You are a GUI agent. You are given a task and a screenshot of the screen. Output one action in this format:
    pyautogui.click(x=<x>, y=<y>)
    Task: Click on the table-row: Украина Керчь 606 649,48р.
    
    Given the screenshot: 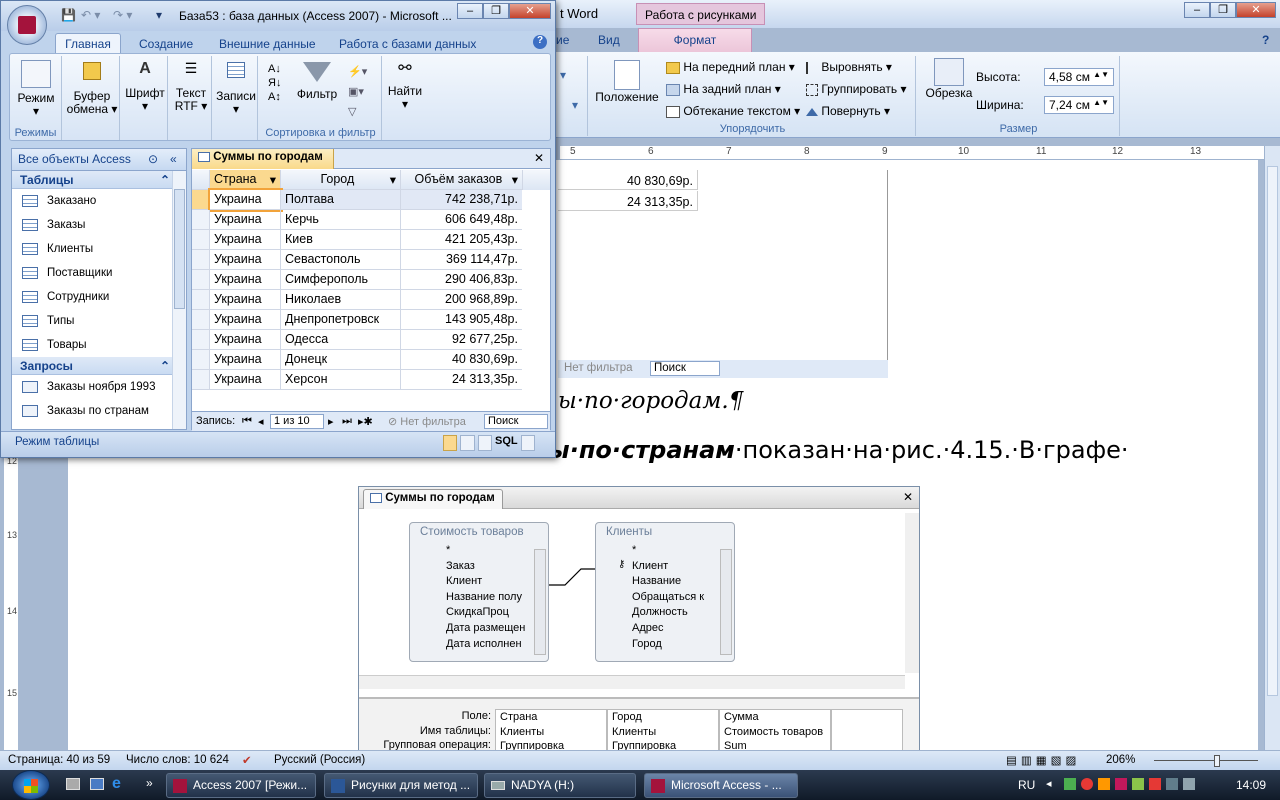 What is the action you would take?
    pyautogui.click(x=371, y=220)
    